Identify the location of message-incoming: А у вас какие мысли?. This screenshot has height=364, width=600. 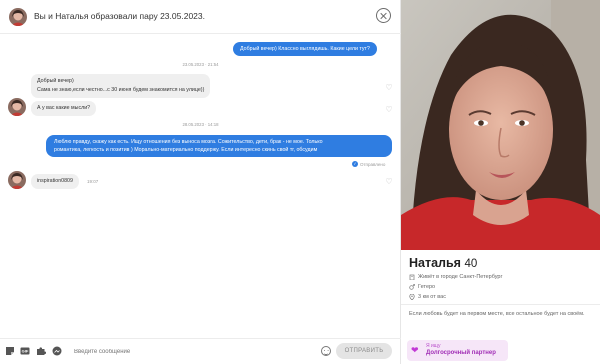
(64, 108).